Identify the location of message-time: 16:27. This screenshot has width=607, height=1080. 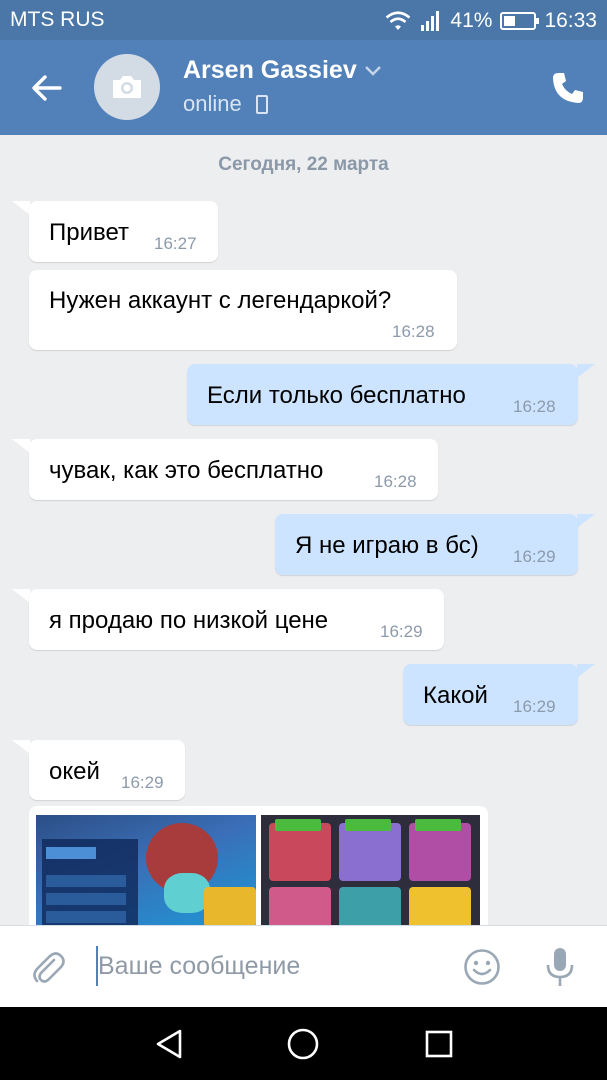
(175, 243).